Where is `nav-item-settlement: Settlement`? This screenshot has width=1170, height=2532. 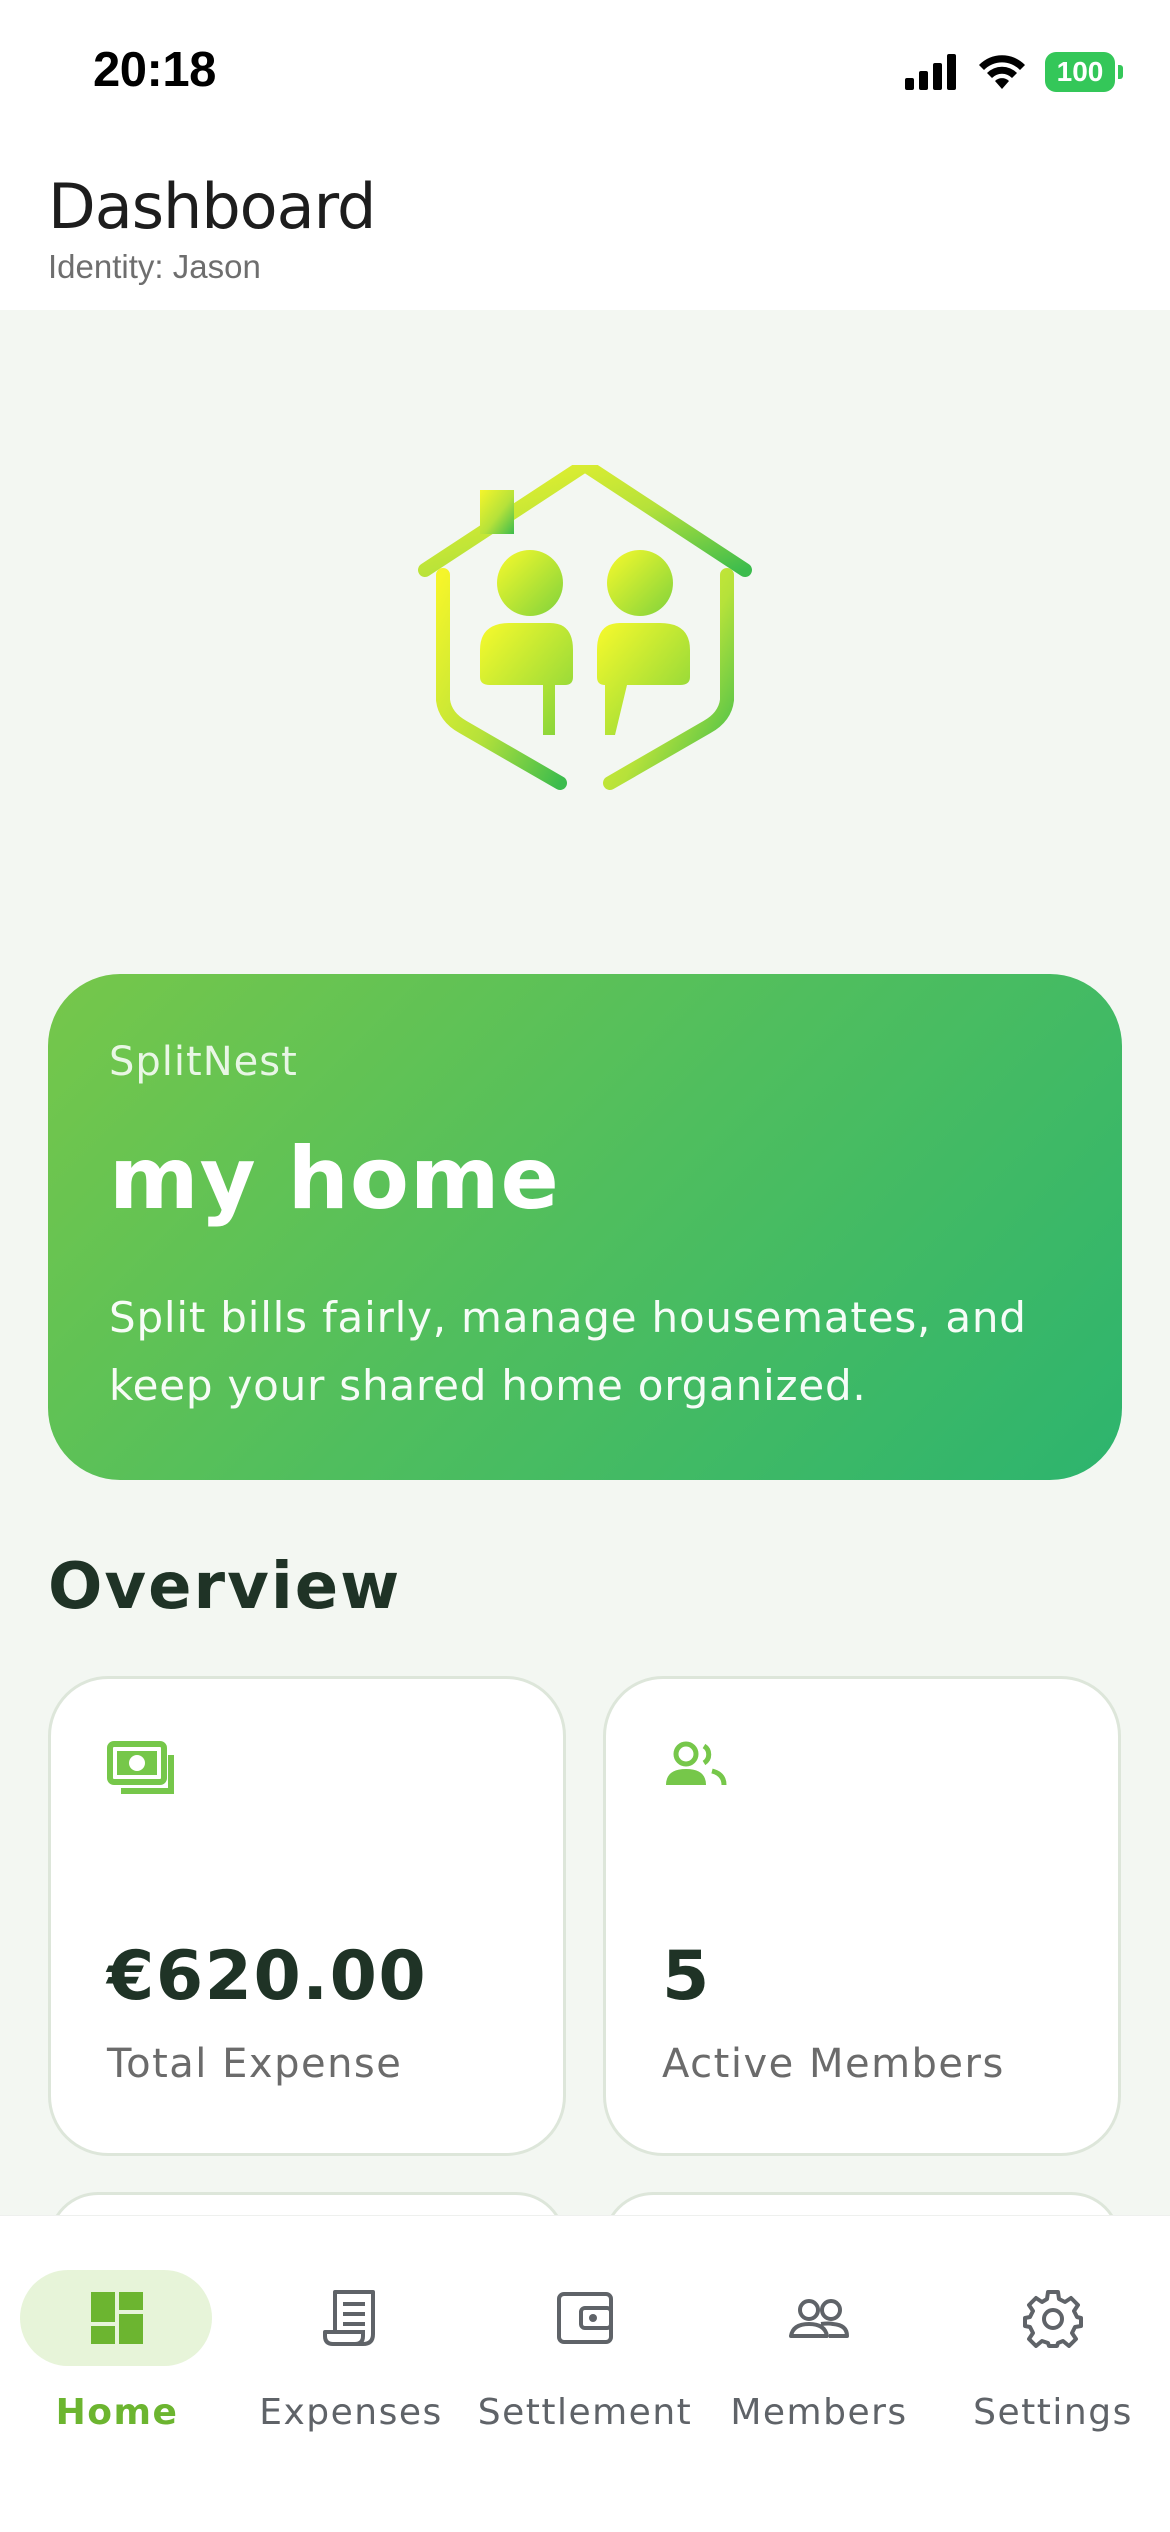 nav-item-settlement: Settlement is located at coordinates (585, 2338).